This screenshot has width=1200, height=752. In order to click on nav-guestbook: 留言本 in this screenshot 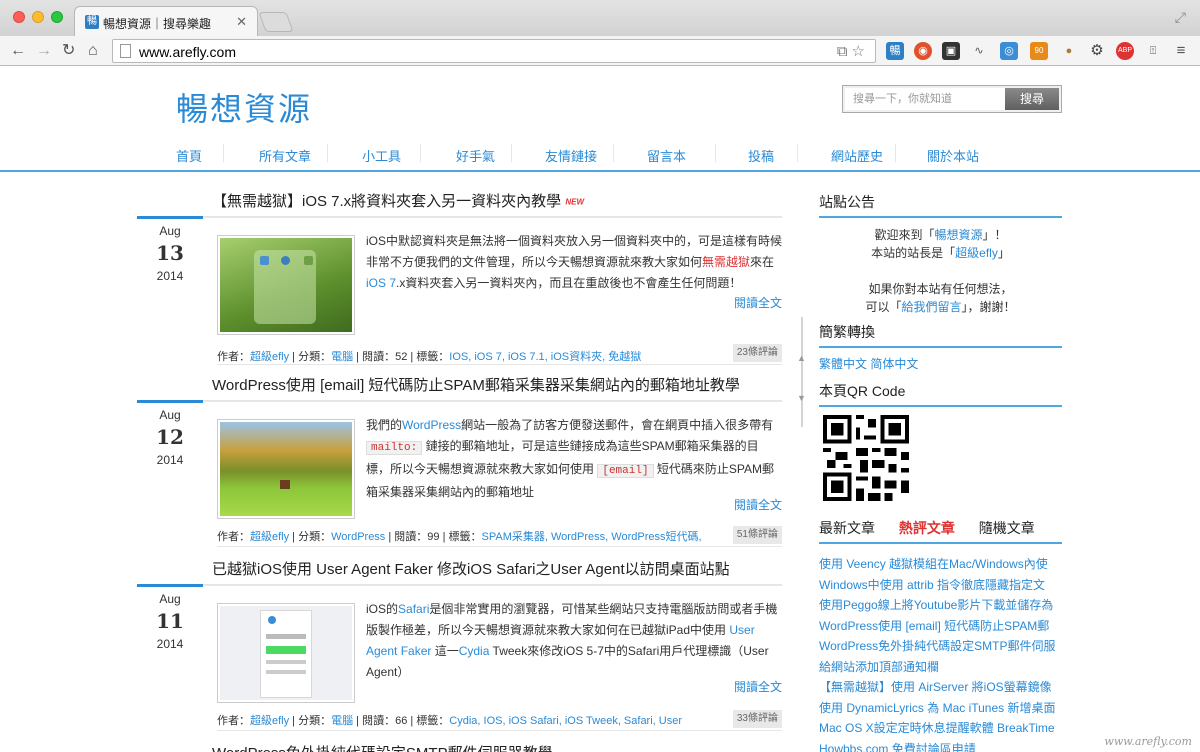, I will do `click(666, 155)`.